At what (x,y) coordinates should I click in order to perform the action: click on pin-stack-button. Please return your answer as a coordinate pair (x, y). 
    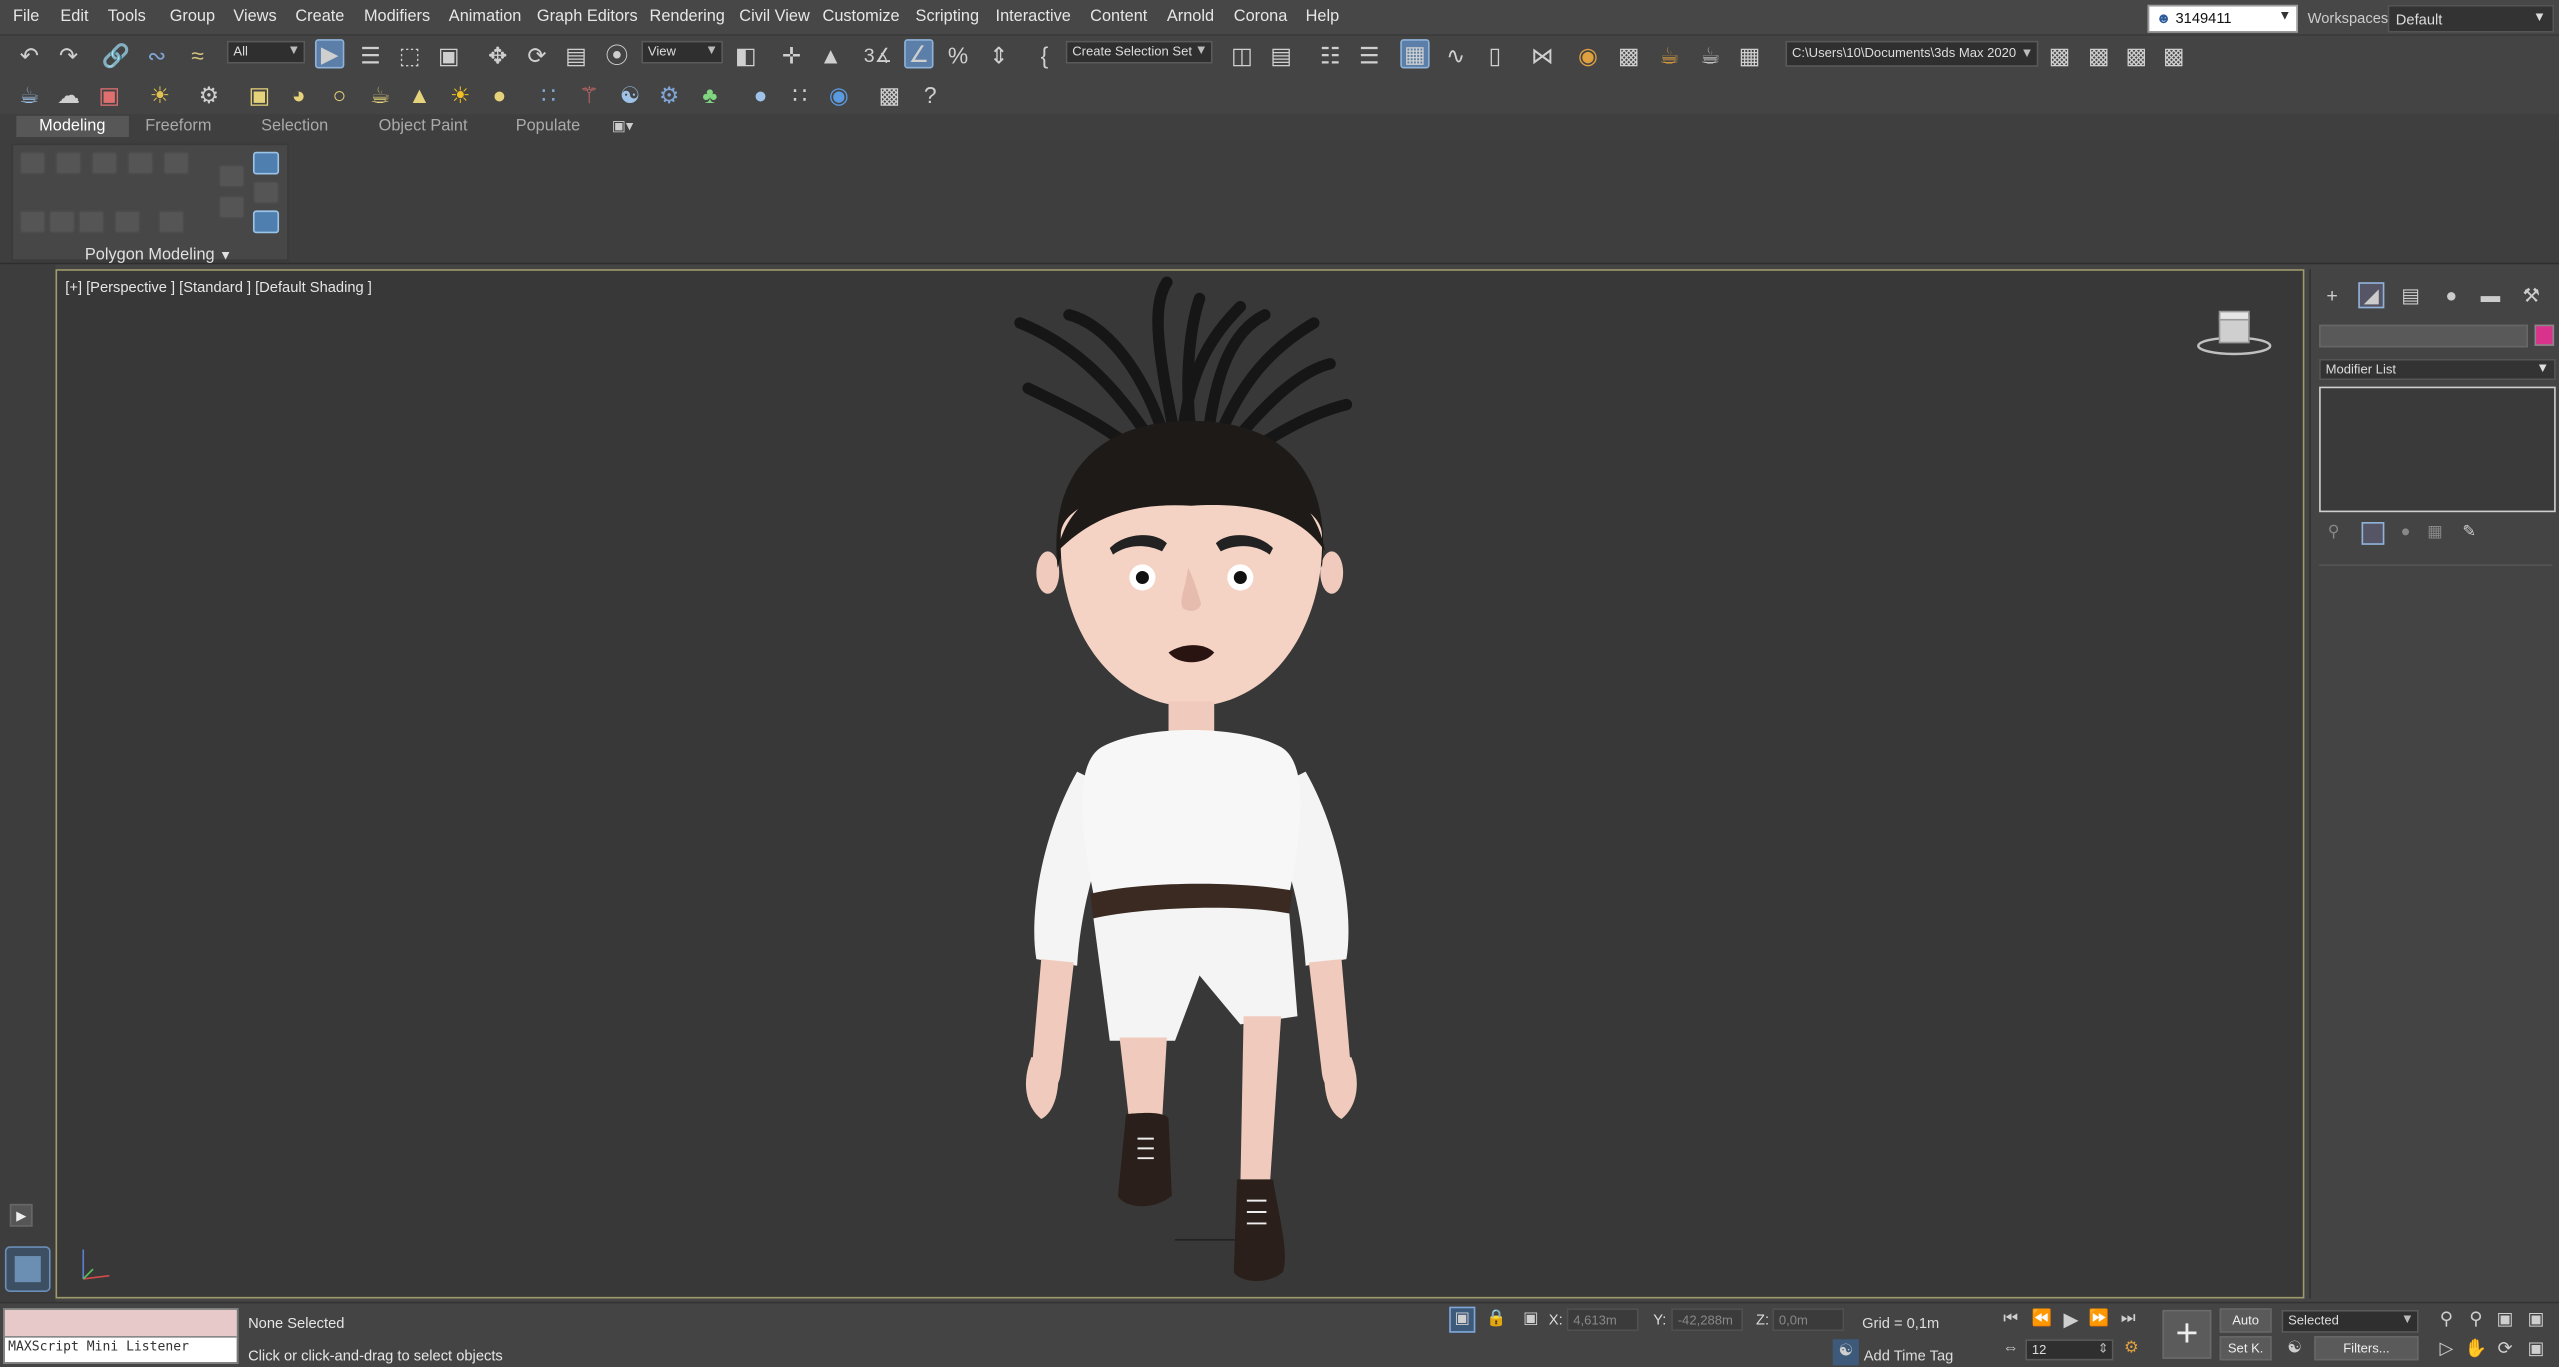
    Looking at the image, I should click on (266, 192).